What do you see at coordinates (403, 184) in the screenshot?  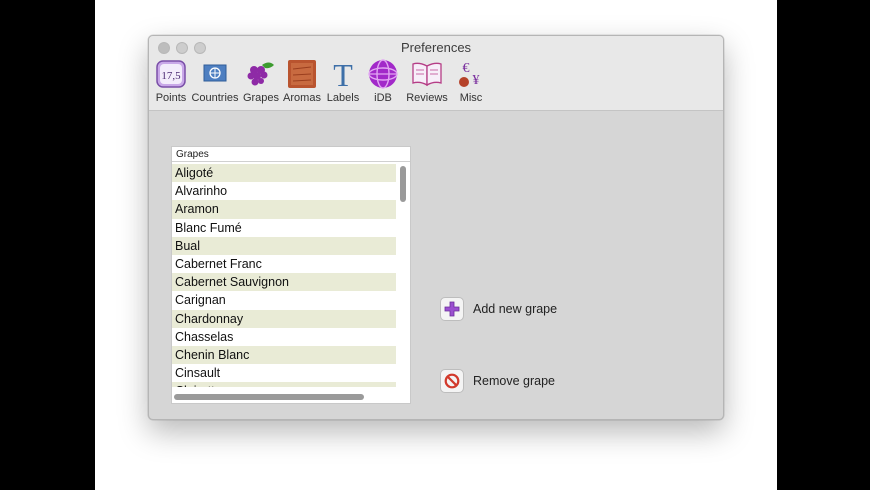 I see `vertical-scroll-thumb` at bounding box center [403, 184].